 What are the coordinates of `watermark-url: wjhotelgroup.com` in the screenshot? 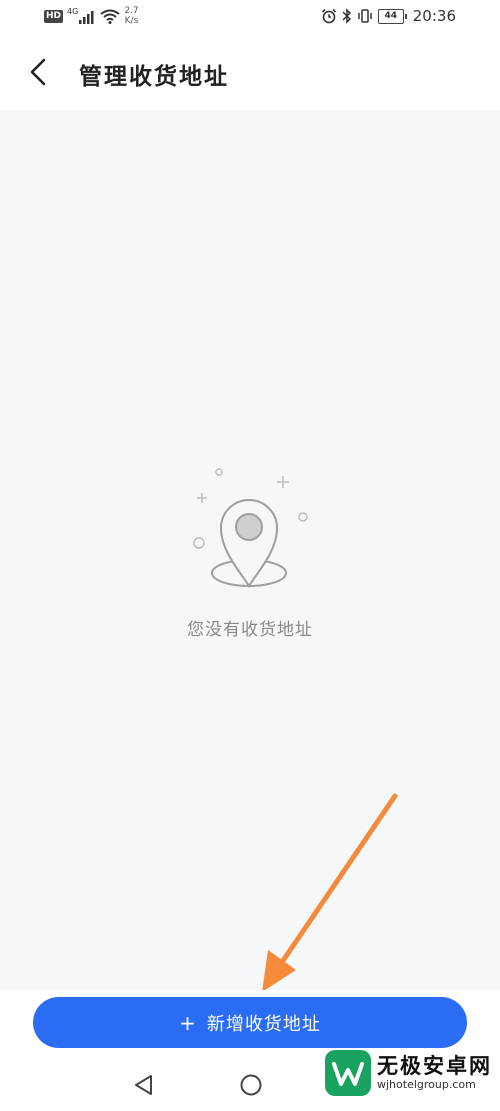 It's located at (426, 1084).